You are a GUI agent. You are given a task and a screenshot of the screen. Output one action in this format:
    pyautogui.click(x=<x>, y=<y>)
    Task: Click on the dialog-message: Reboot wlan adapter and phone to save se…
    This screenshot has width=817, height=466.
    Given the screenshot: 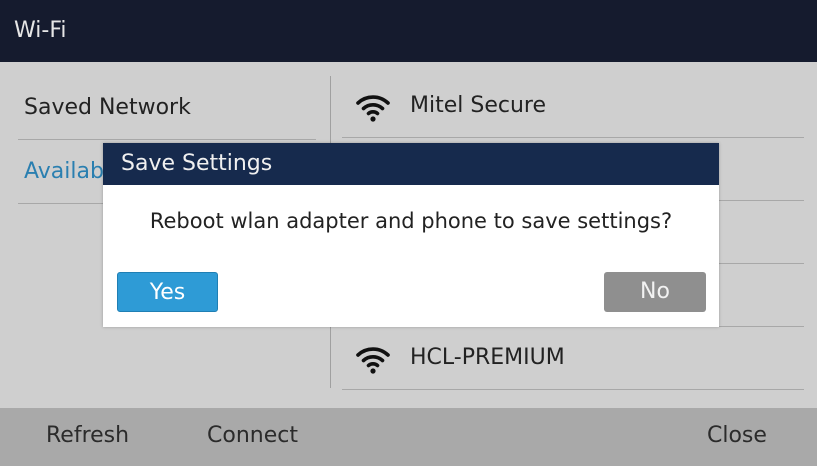 What is the action you would take?
    pyautogui.click(x=411, y=221)
    